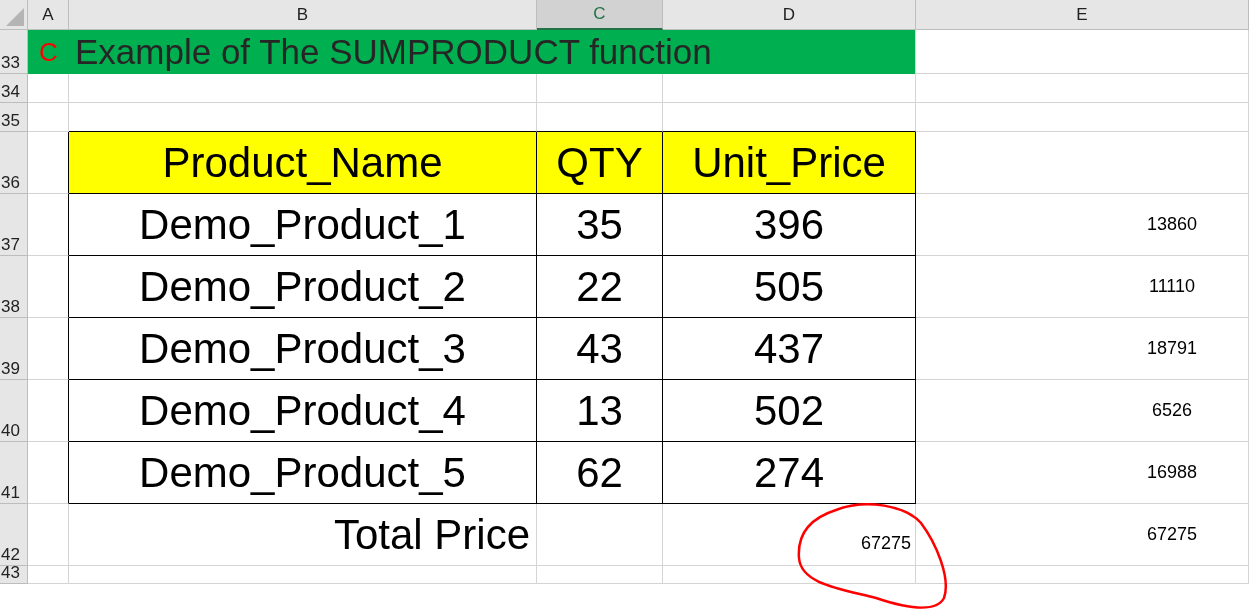 Image resolution: width=1249 pixels, height=612 pixels. I want to click on table-cell-text: 505, so click(789, 287).